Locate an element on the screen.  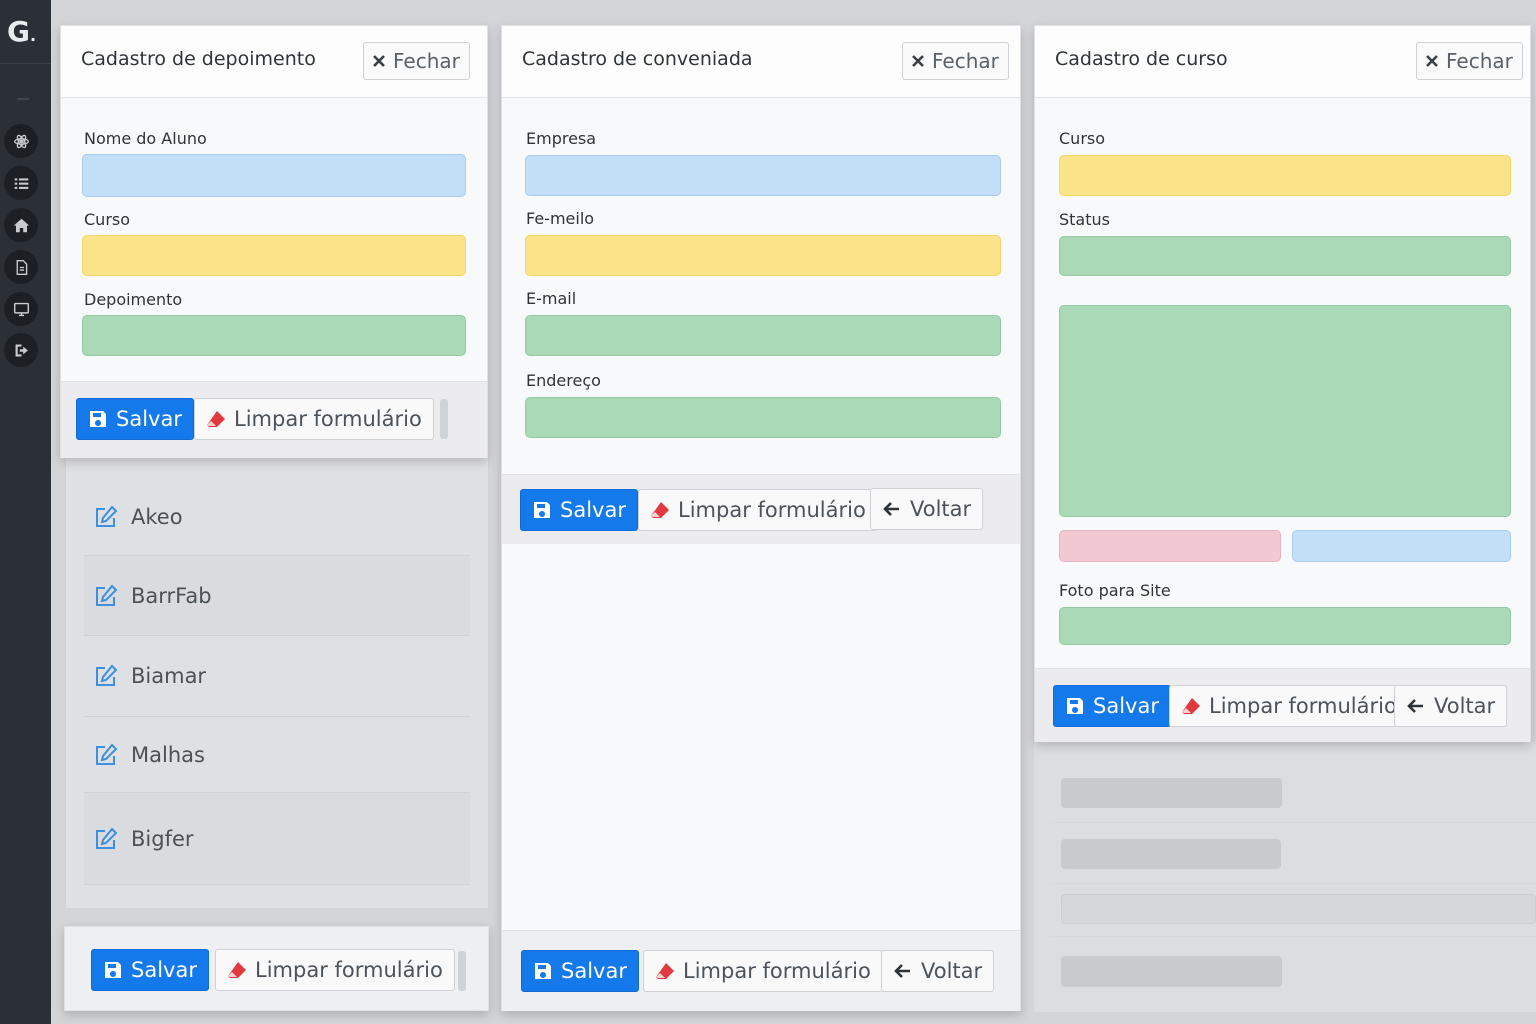
depoimento-label: Depoimento is located at coordinates (133, 299).